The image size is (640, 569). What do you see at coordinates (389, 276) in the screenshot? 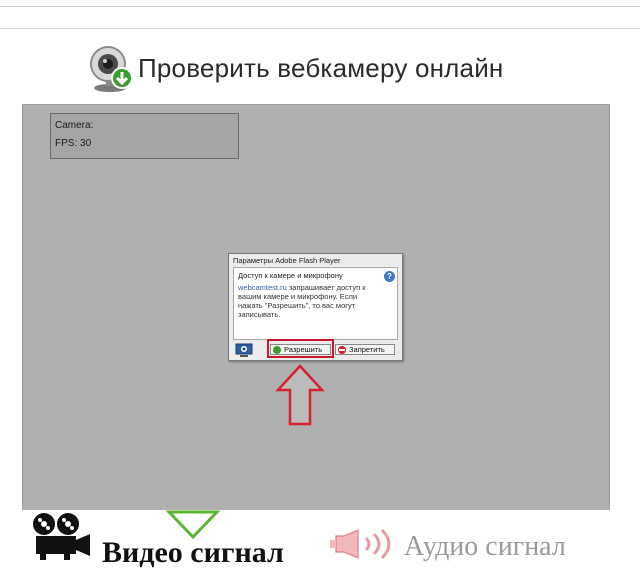
I see `help-icon: ?` at bounding box center [389, 276].